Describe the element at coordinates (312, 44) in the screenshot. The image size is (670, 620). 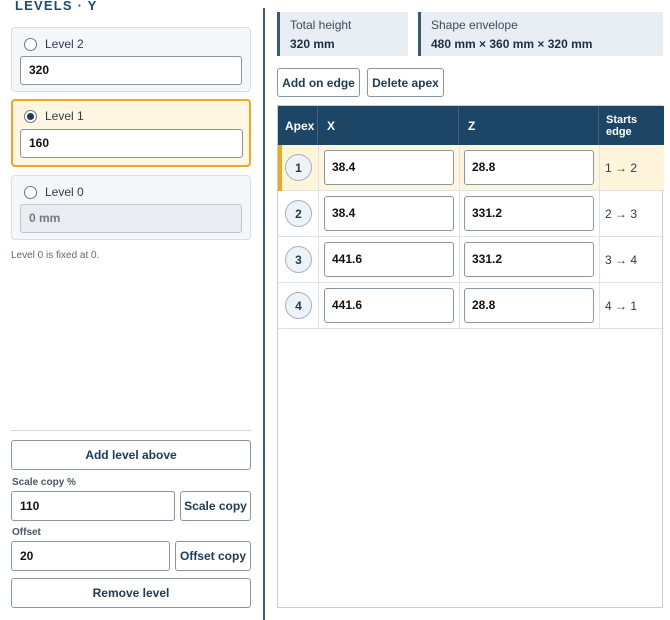
I see `total-height-value: 320 mm` at that location.